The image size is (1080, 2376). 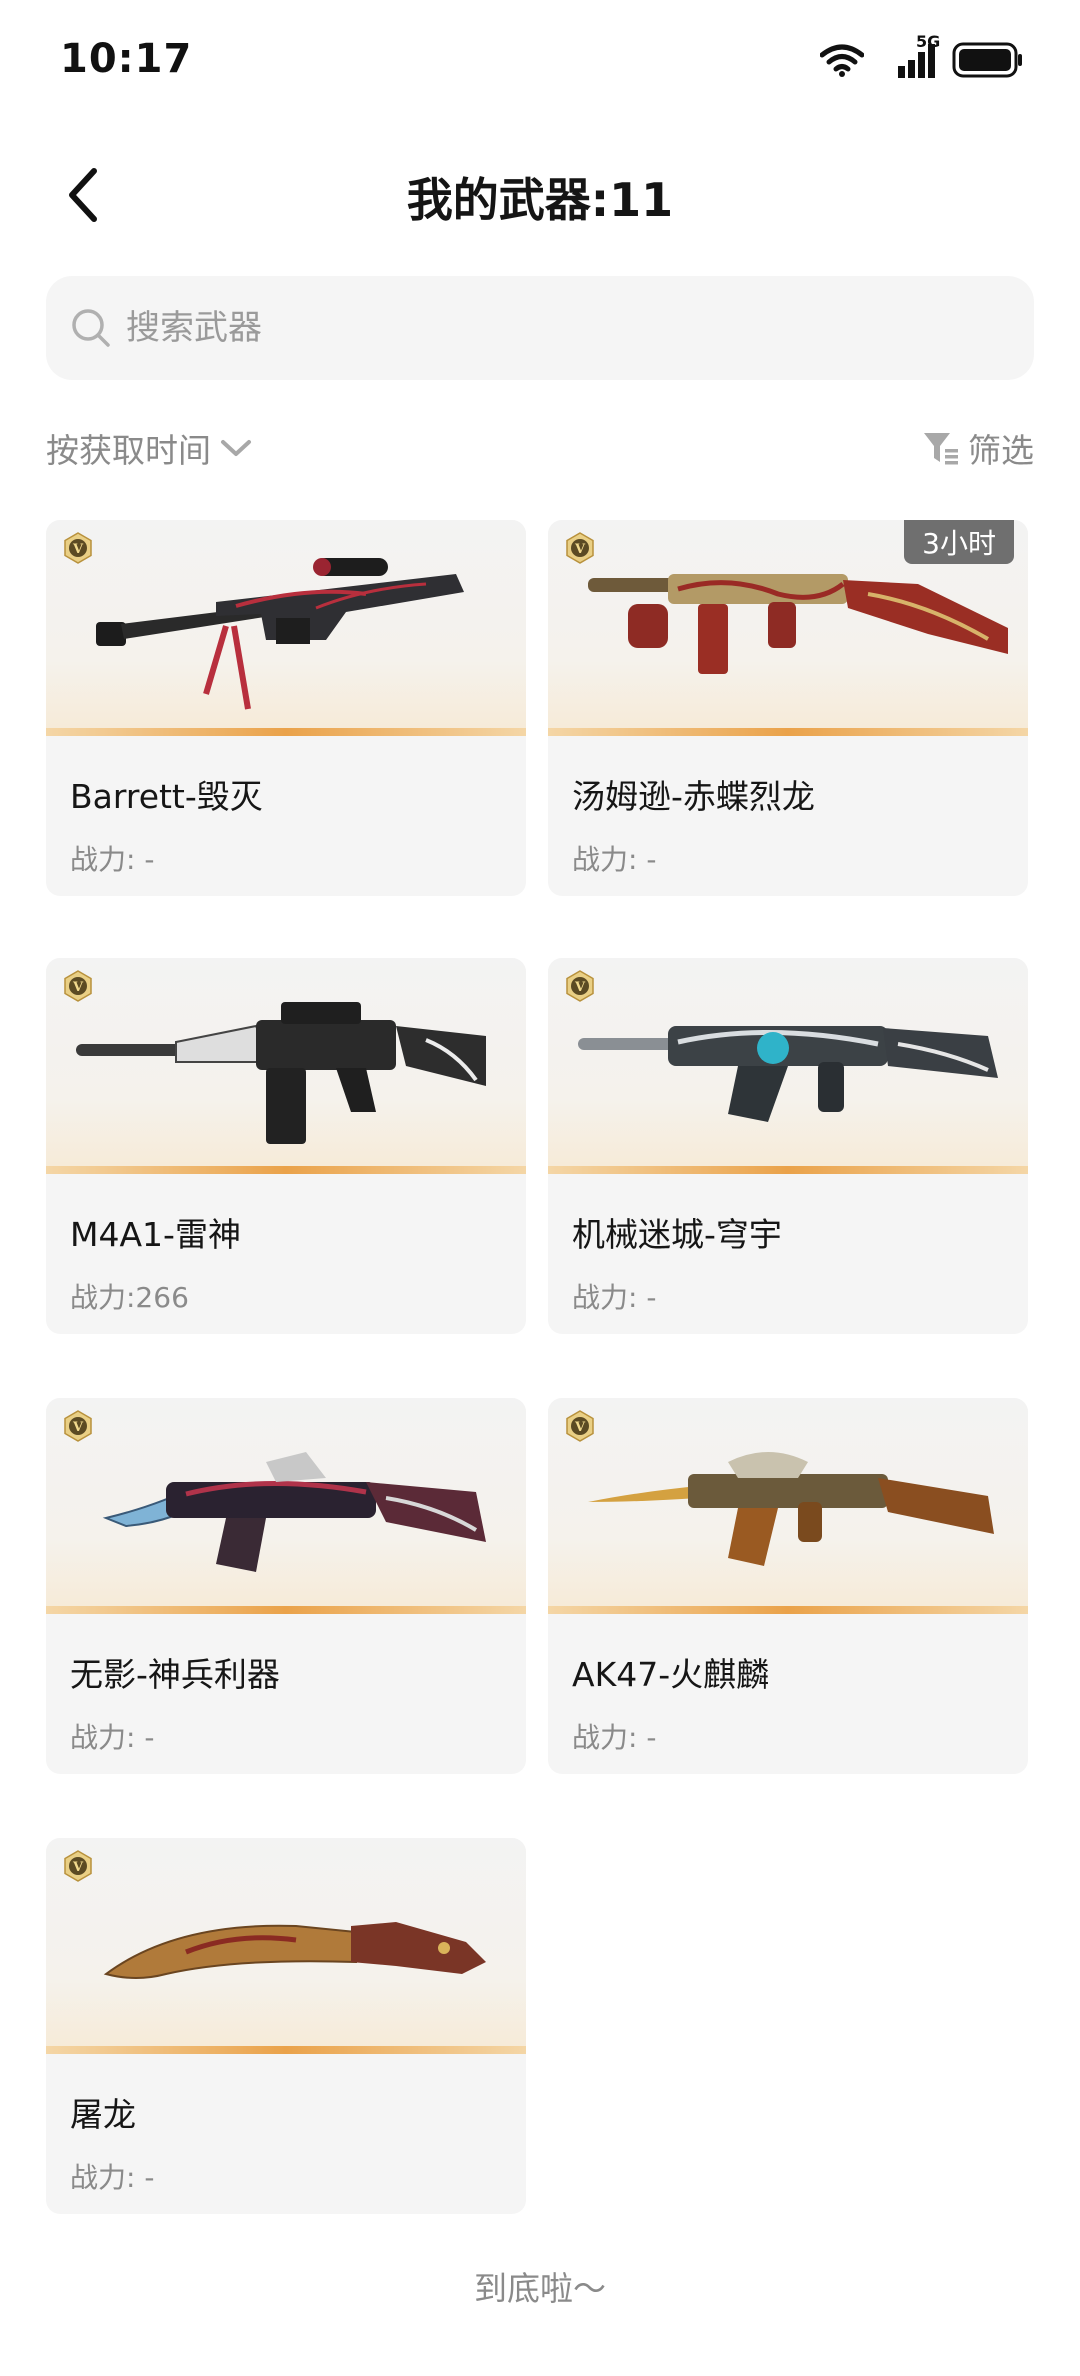 I want to click on header: 我的武器:11, so click(x=540, y=195).